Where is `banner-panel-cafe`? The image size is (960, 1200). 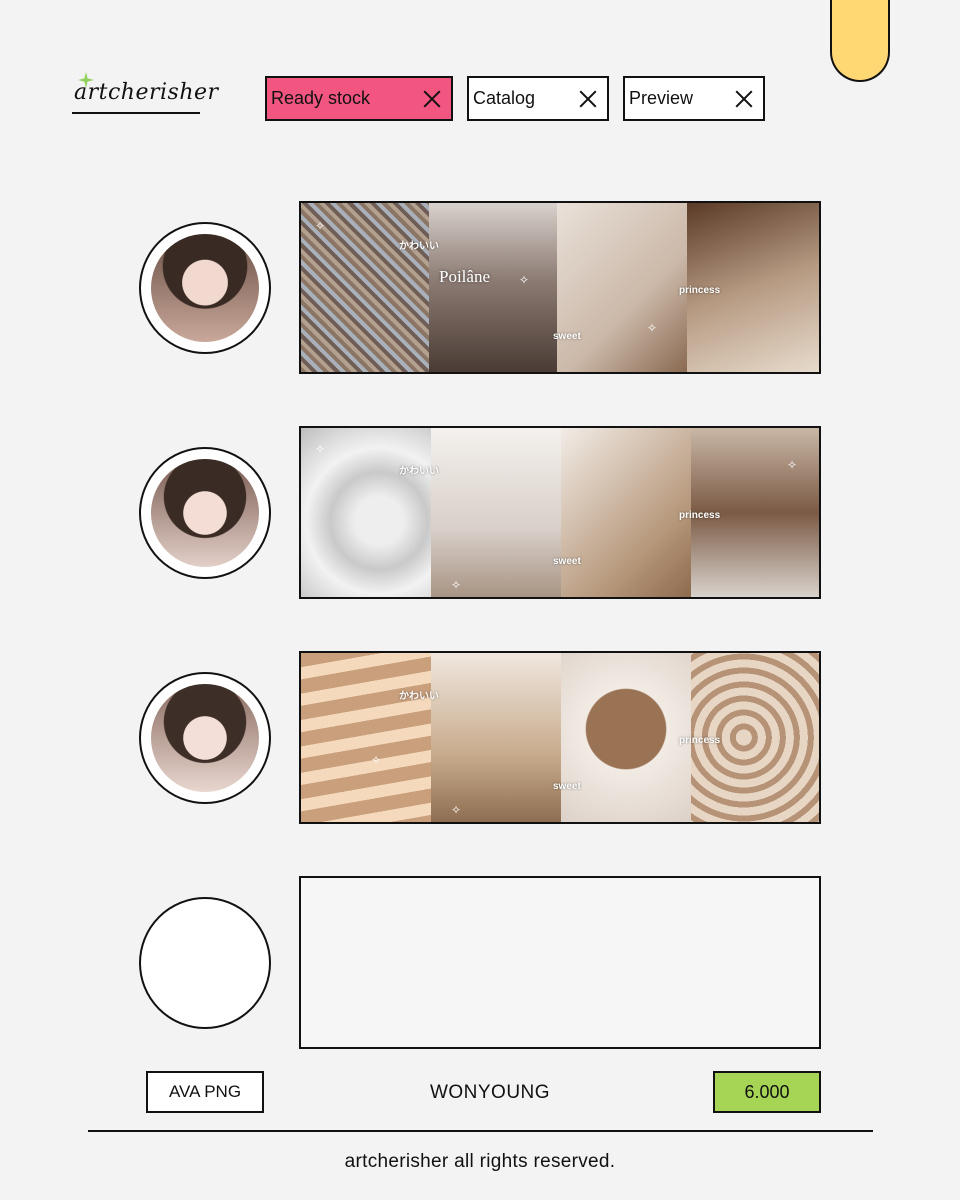 banner-panel-cafe is located at coordinates (493, 287).